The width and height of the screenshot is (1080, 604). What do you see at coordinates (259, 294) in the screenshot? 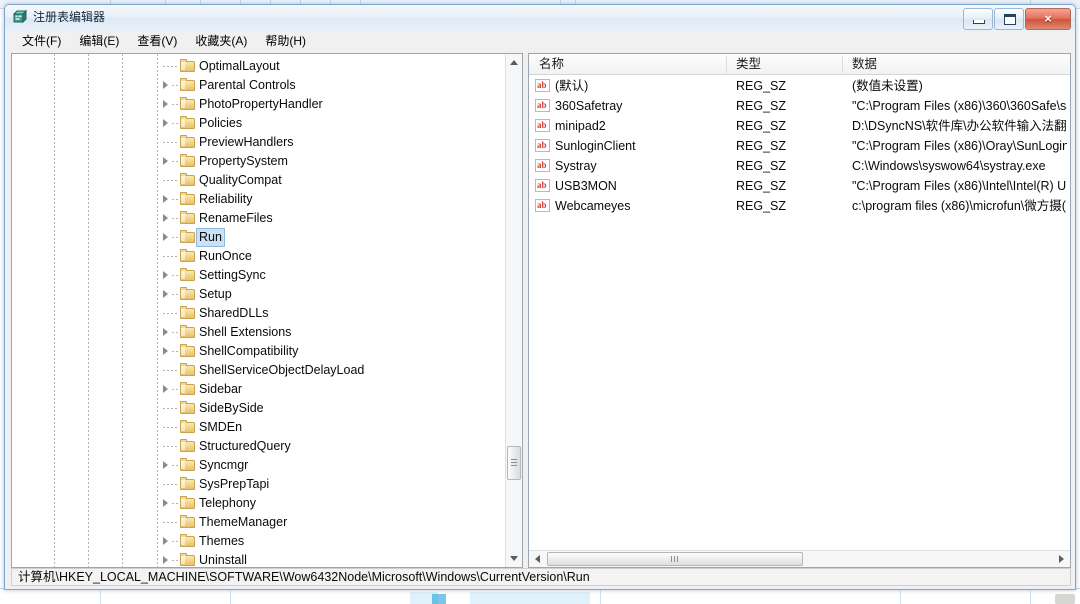
I see `tree-item: Setup` at bounding box center [259, 294].